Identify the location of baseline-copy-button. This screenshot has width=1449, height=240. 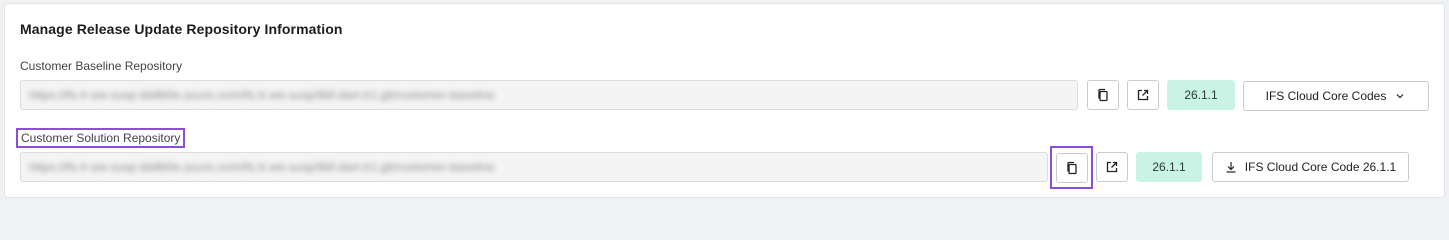
(1103, 95).